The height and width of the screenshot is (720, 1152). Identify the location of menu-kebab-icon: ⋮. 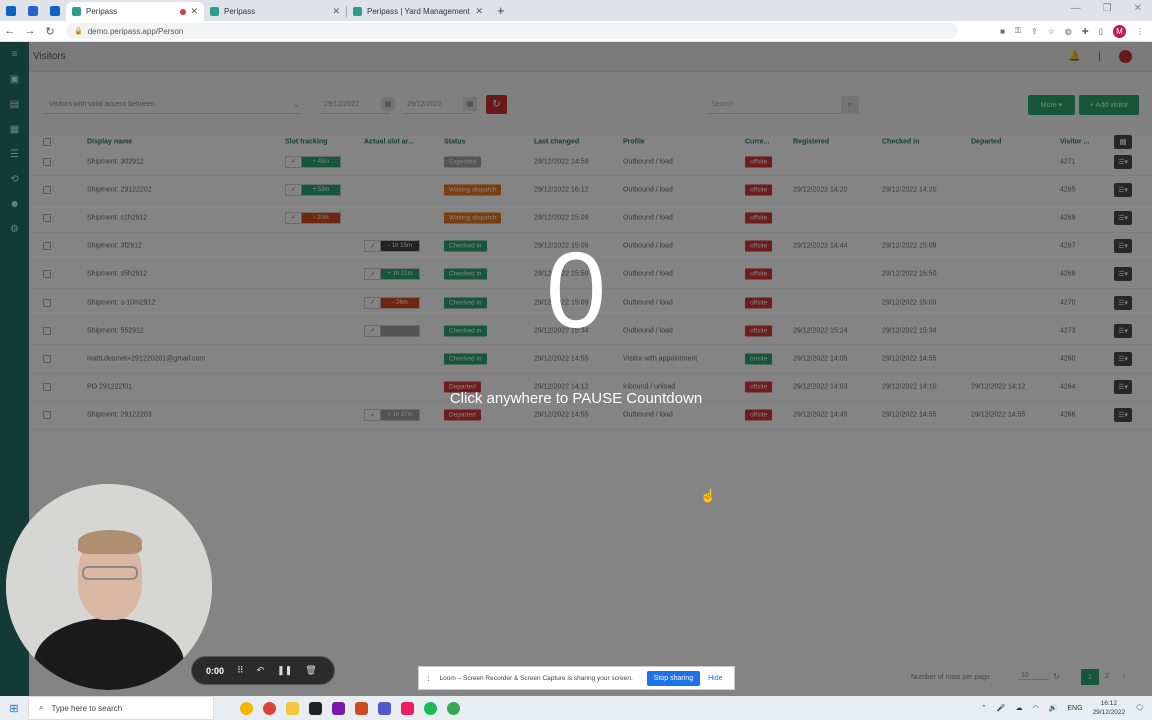
(1140, 31).